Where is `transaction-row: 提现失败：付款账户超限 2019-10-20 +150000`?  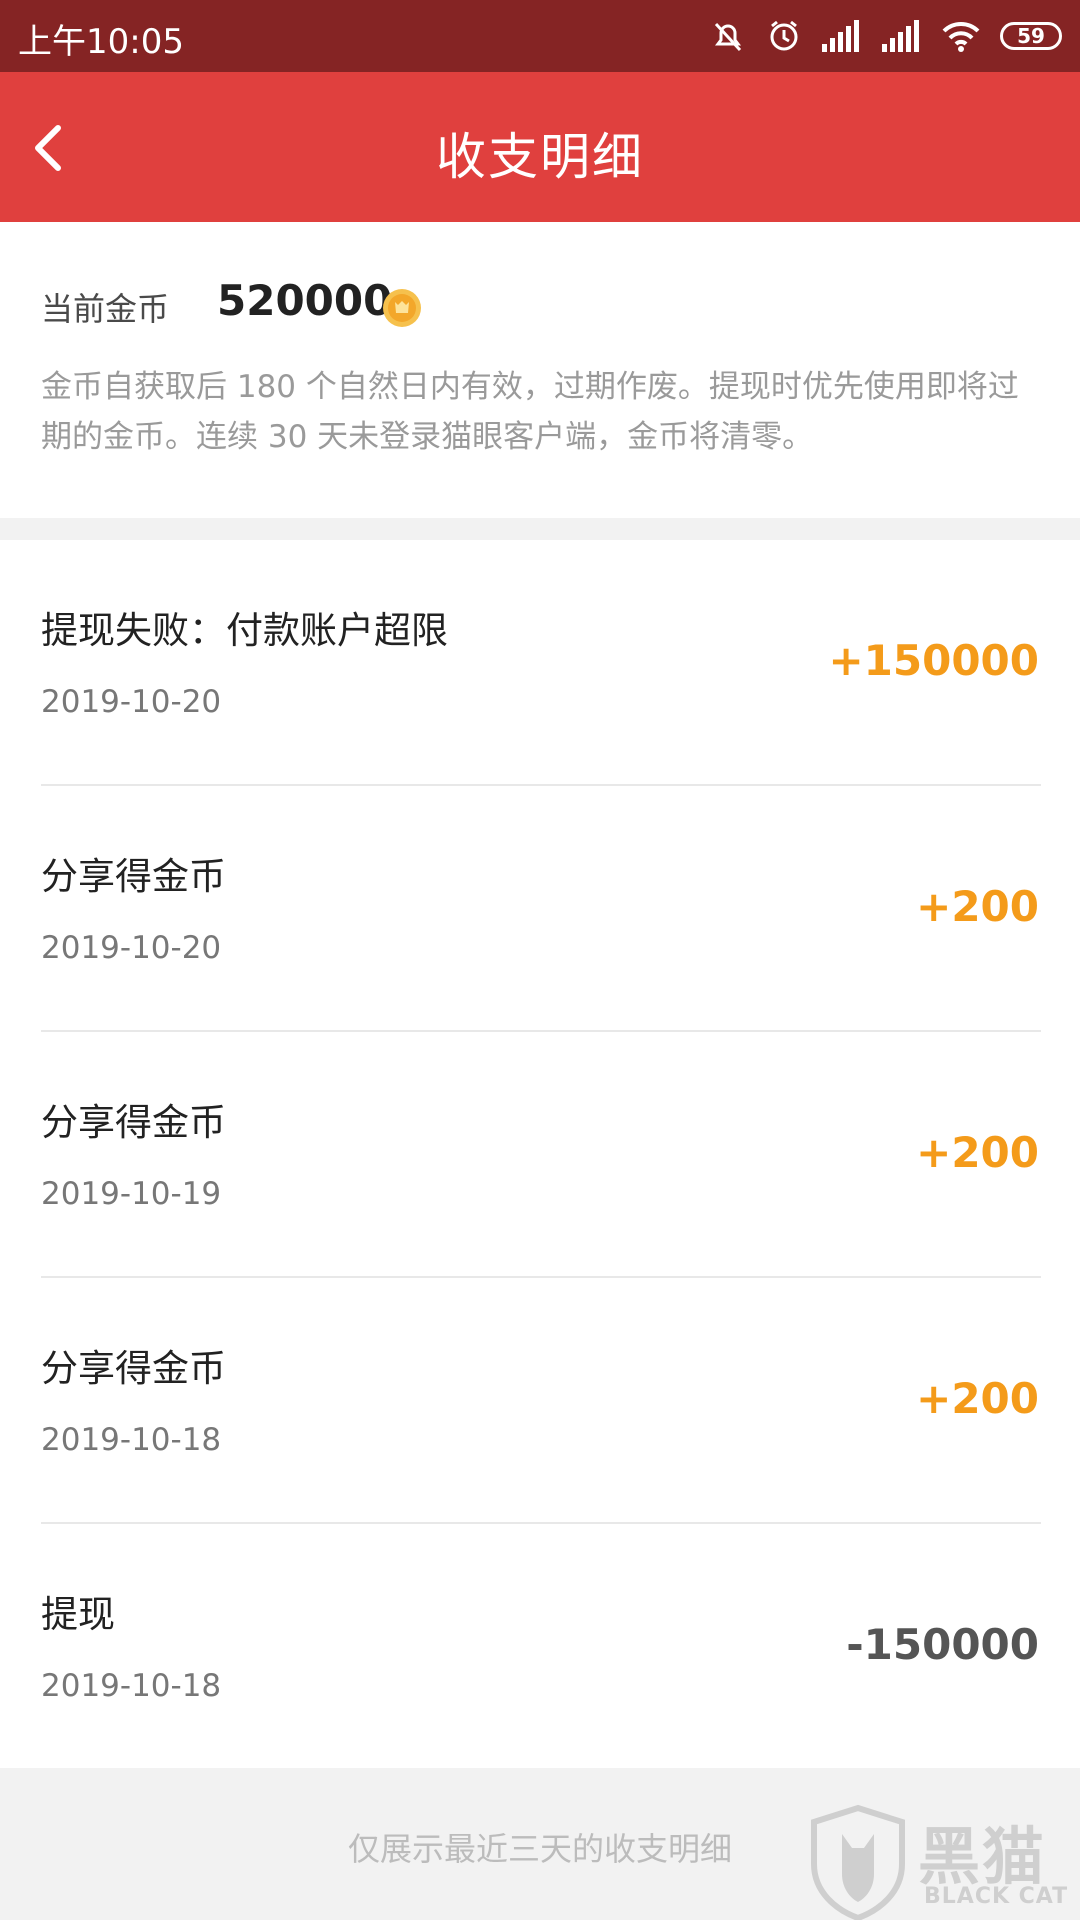
transaction-row: 提现失败：付款账户超限 2019-10-20 +150000 is located at coordinates (540, 663).